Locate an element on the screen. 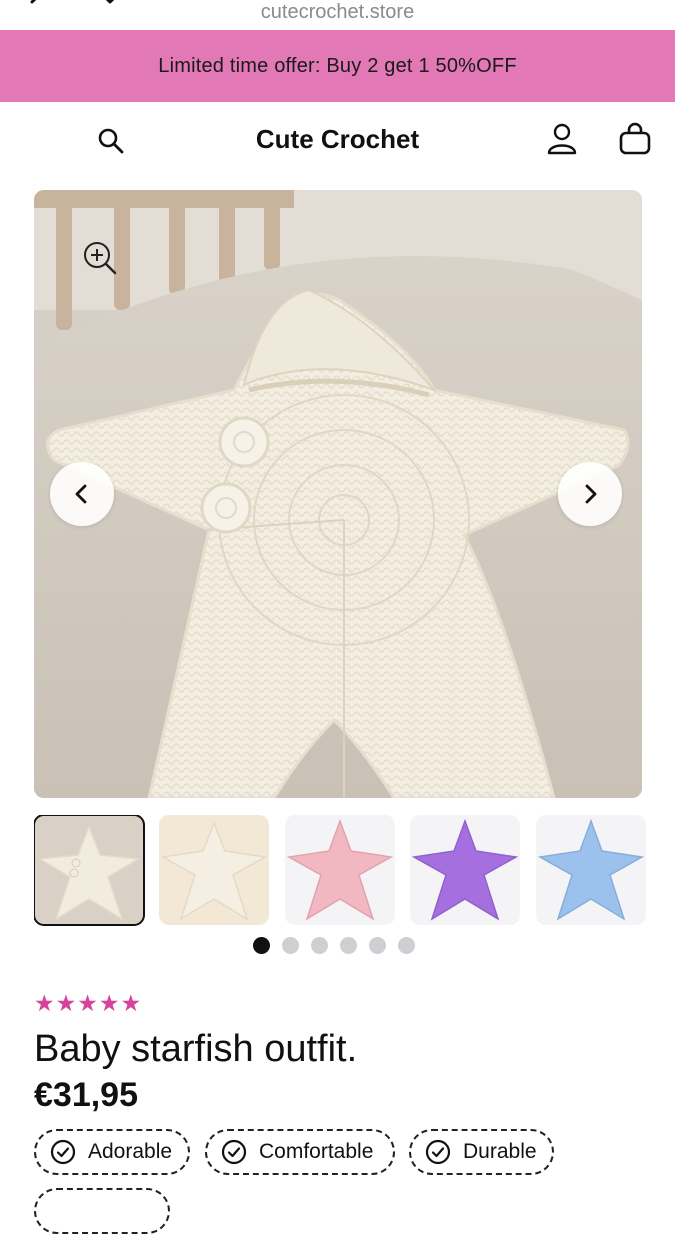  product-title: Baby starfish outfit. is located at coordinates (196, 1049).